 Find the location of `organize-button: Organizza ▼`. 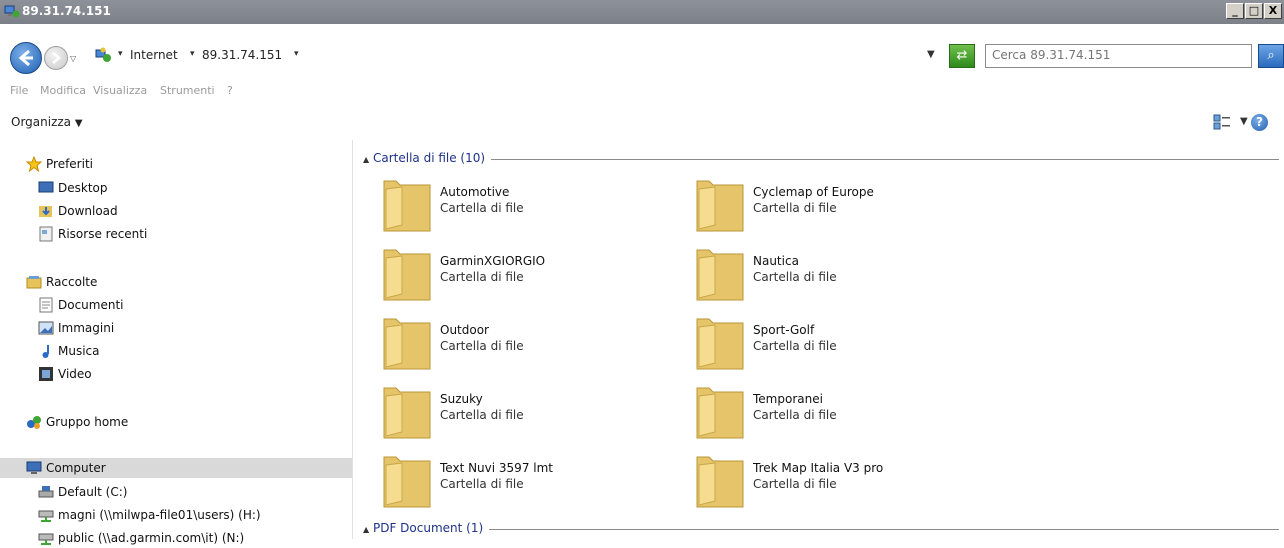

organize-button: Organizza ▼ is located at coordinates (47, 122).